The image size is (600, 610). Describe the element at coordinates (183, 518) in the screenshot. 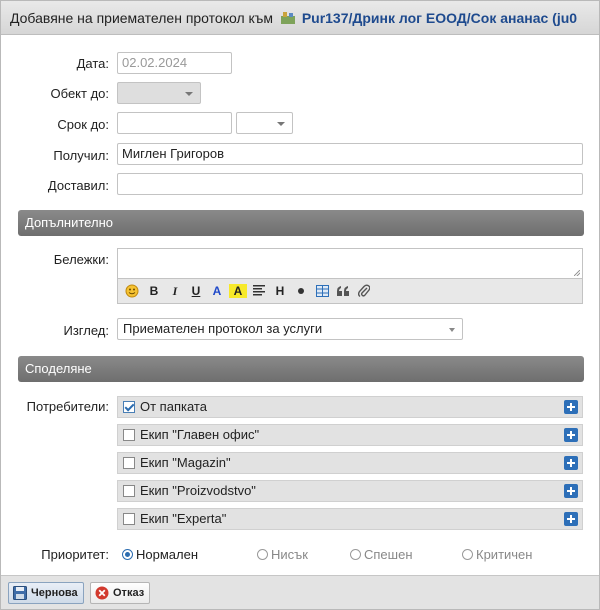

I see `user-row-label: Екип "Experta"` at that location.